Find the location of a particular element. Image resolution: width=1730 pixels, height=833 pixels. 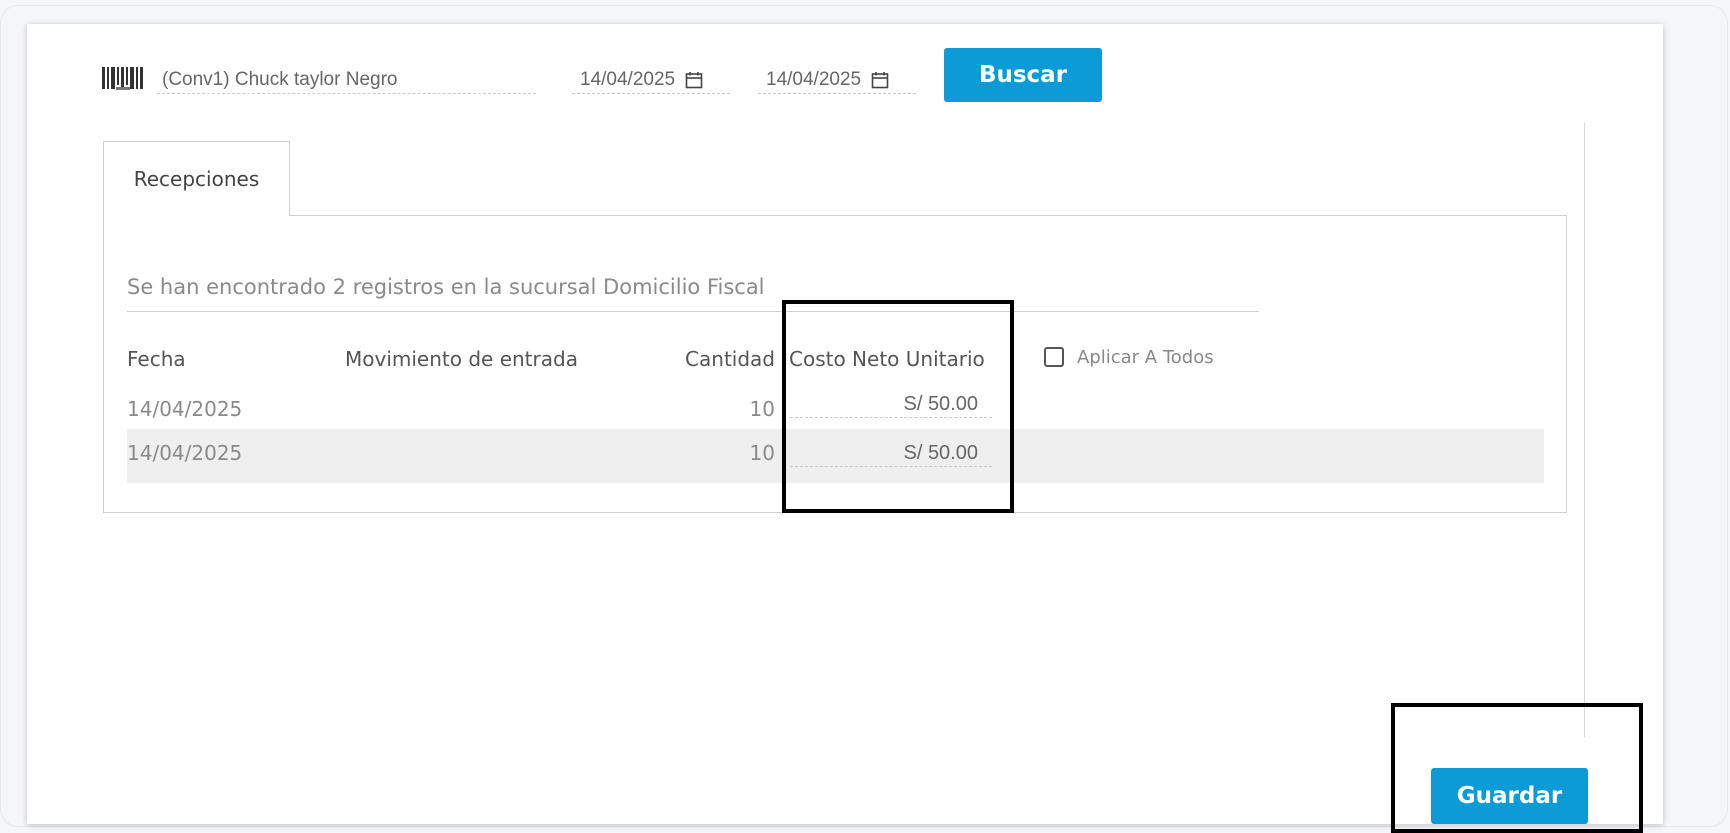

date-to-value: 14/04/2025 is located at coordinates (814, 79).